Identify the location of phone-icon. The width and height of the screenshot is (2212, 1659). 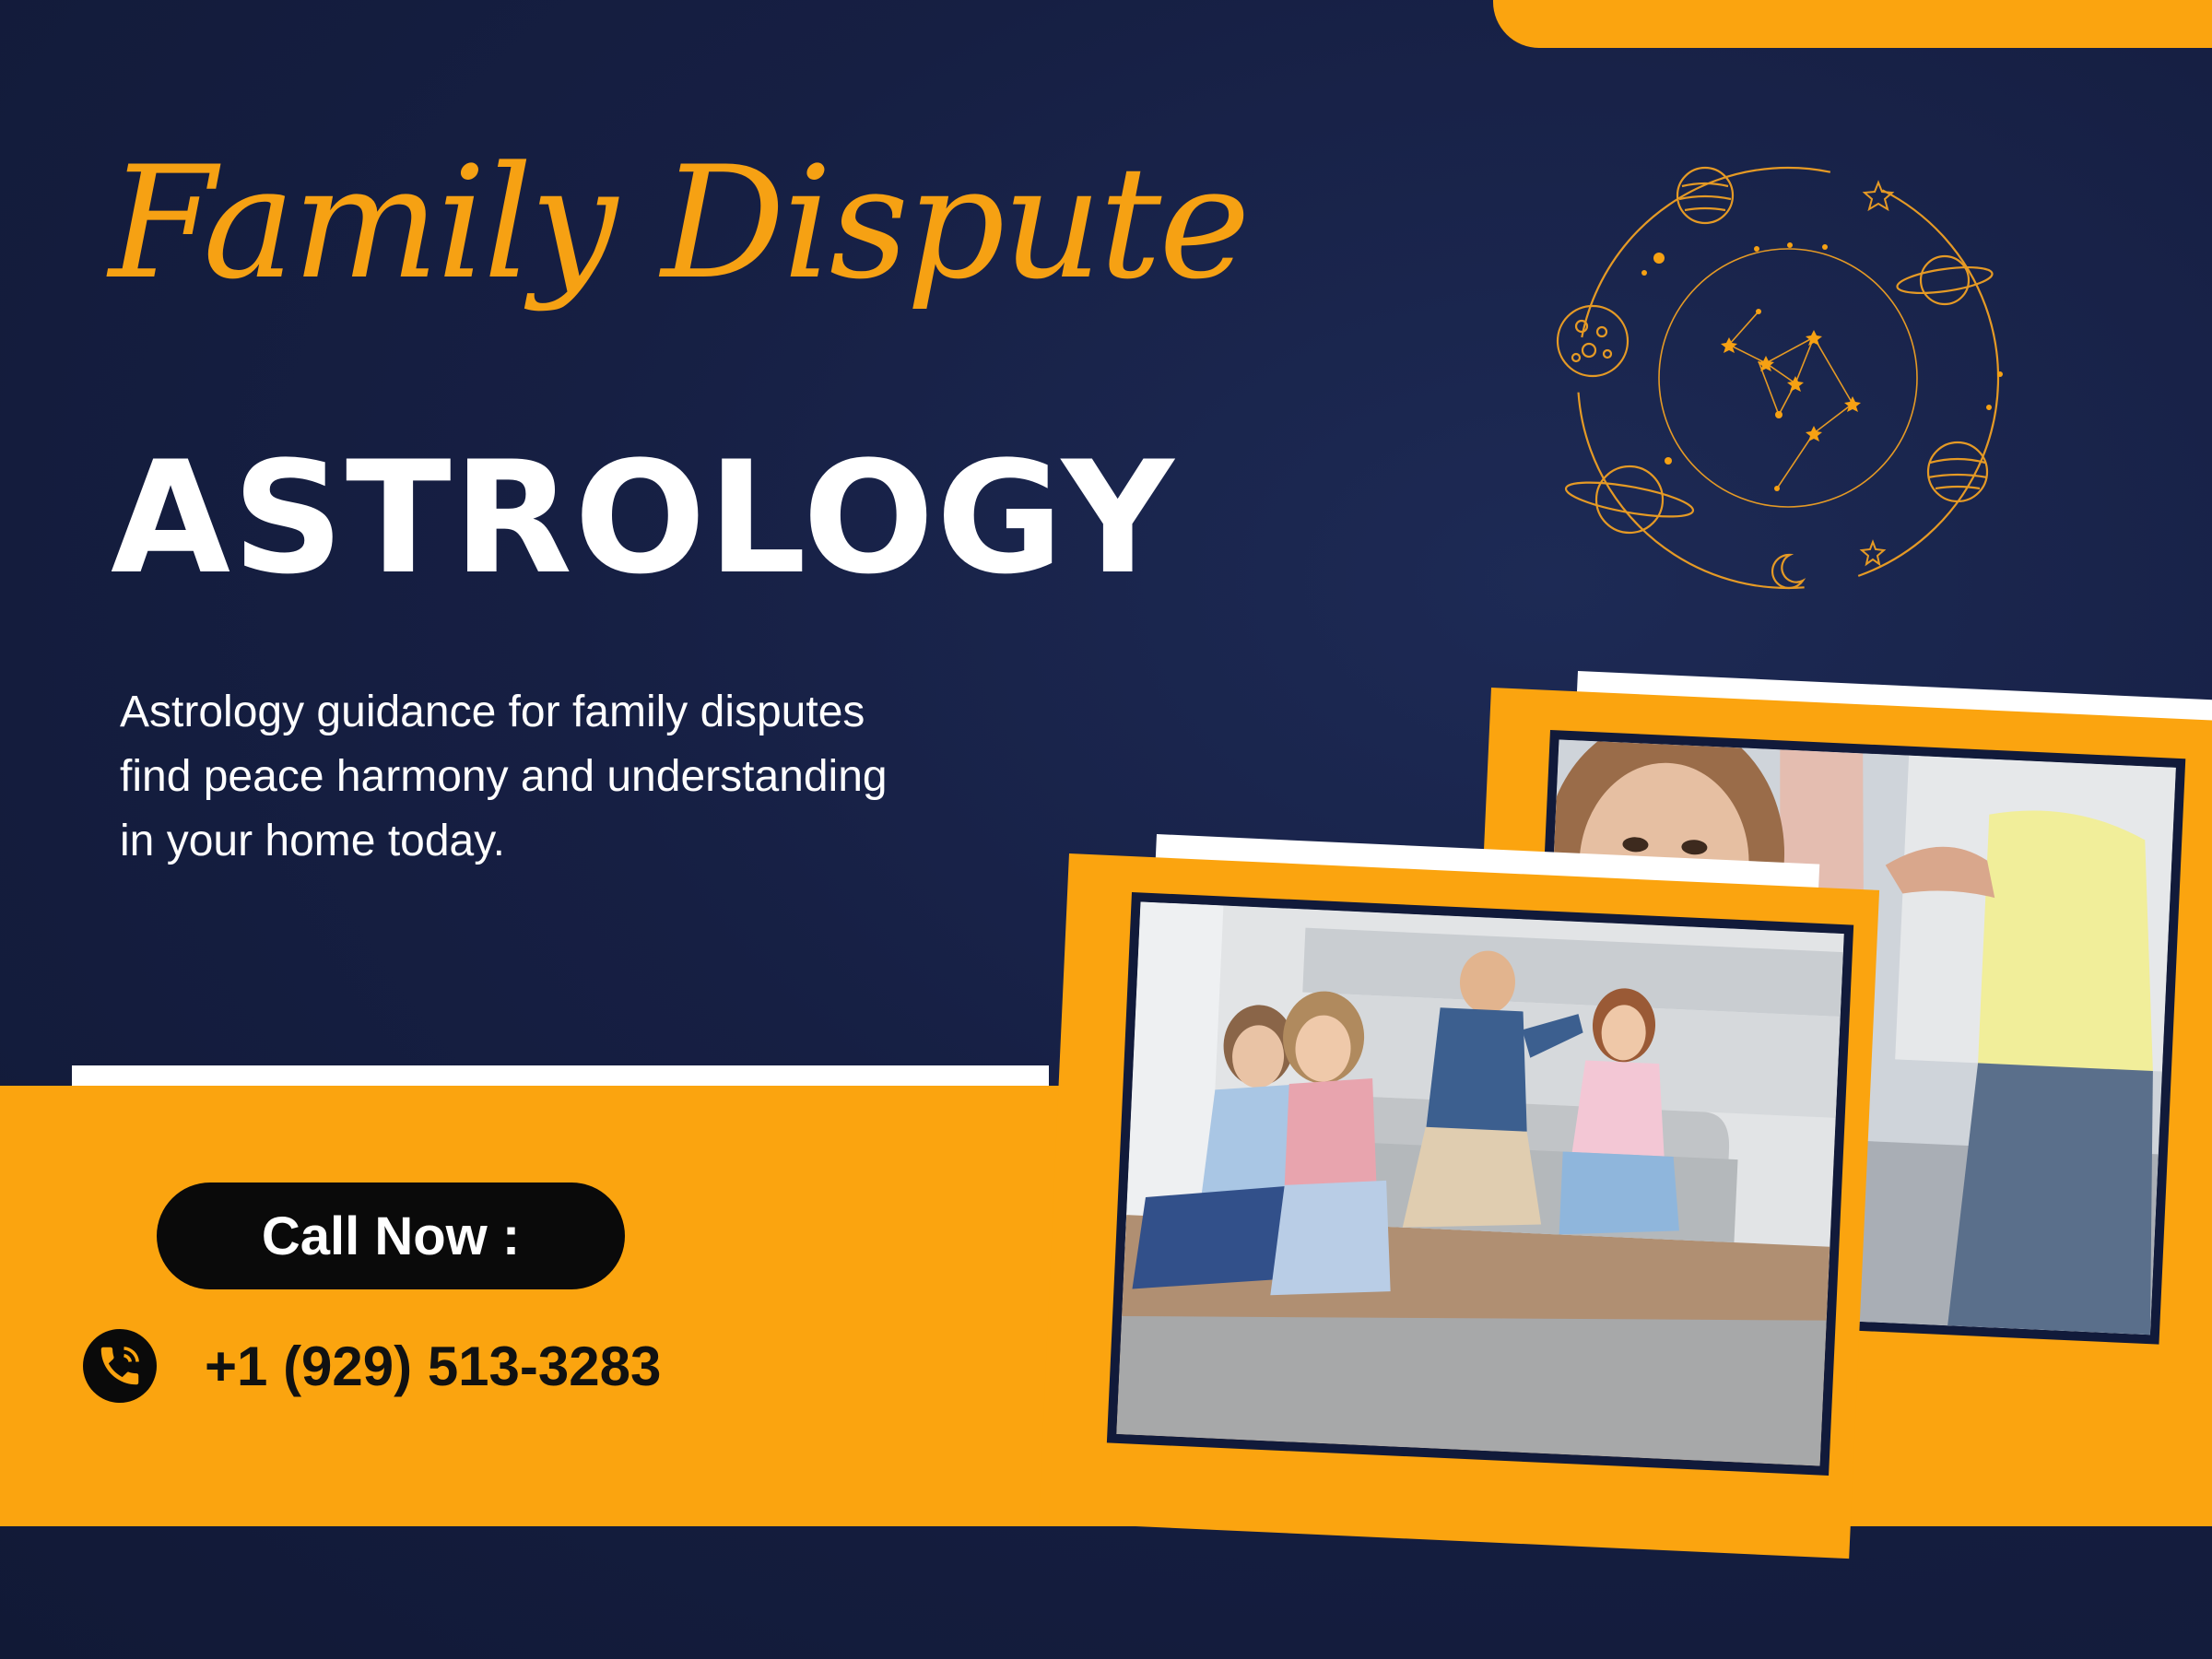
(120, 1366).